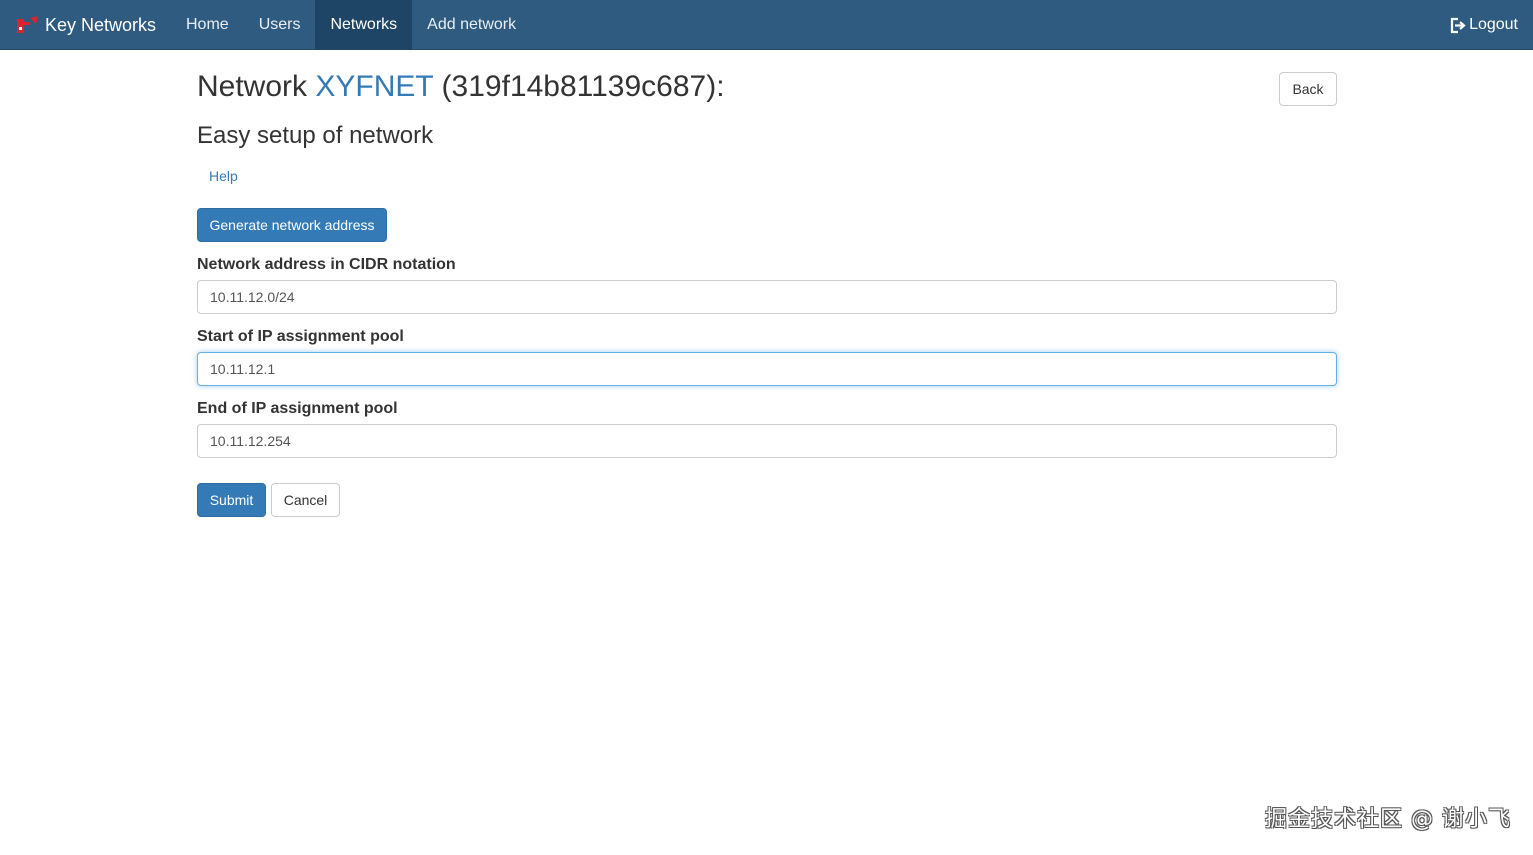 The height and width of the screenshot is (855, 1533). Describe the element at coordinates (471, 25) in the screenshot. I see `nav-item-add-network: Add network` at that location.